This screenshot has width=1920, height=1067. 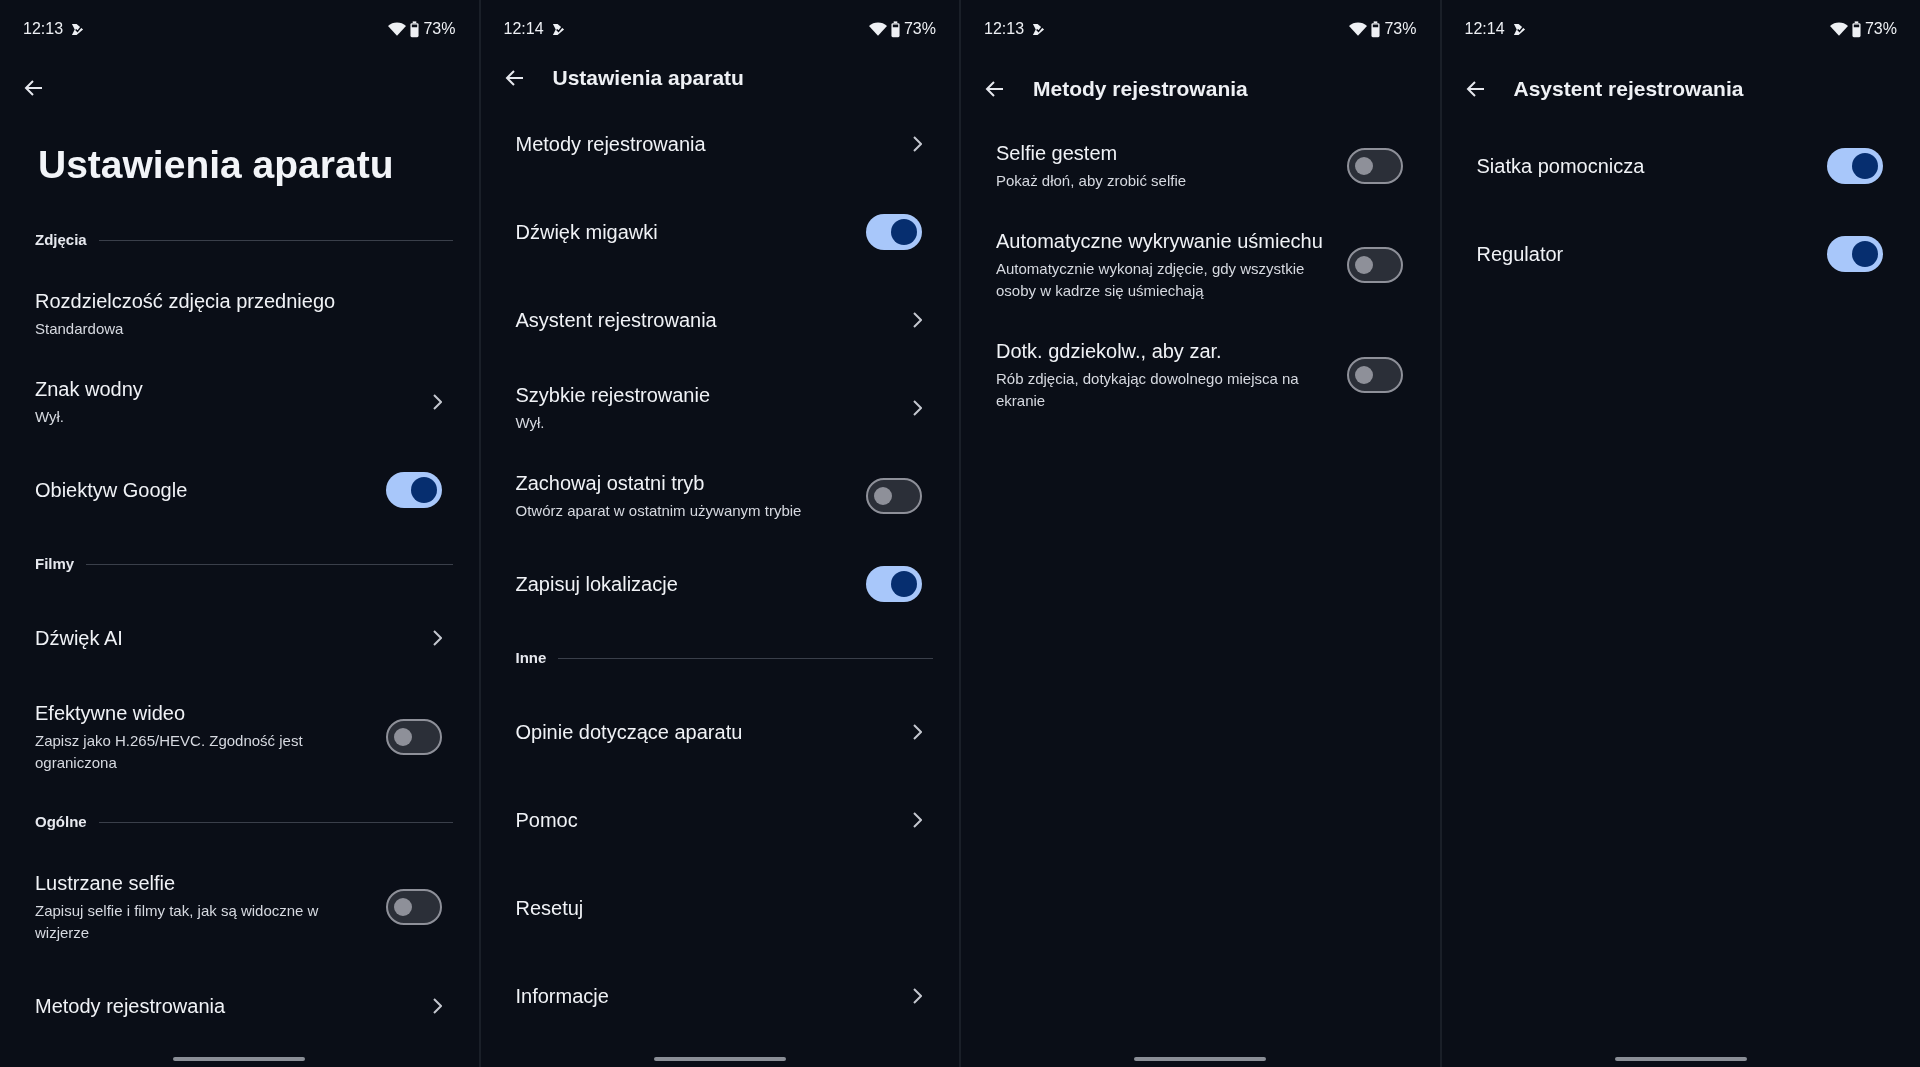 I want to click on setting-title: Dźwięk migawki, so click(x=587, y=232).